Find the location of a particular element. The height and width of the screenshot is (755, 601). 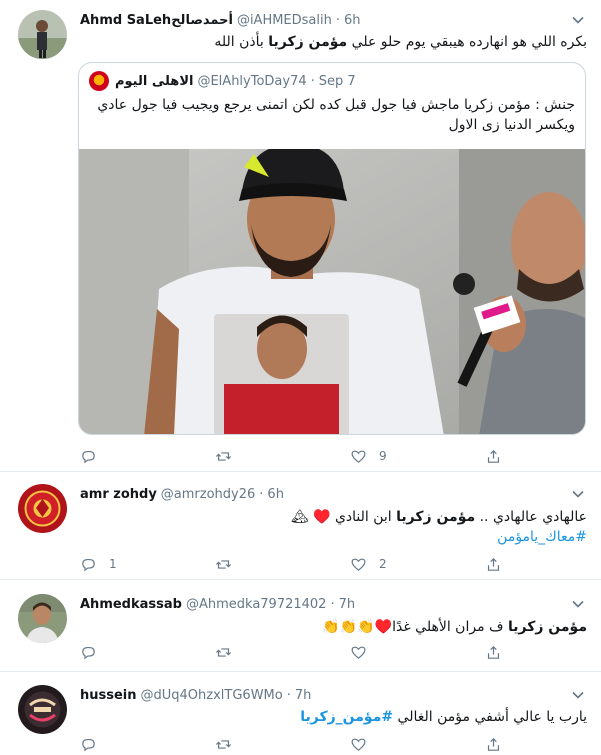

like-count: 9 is located at coordinates (383, 456).